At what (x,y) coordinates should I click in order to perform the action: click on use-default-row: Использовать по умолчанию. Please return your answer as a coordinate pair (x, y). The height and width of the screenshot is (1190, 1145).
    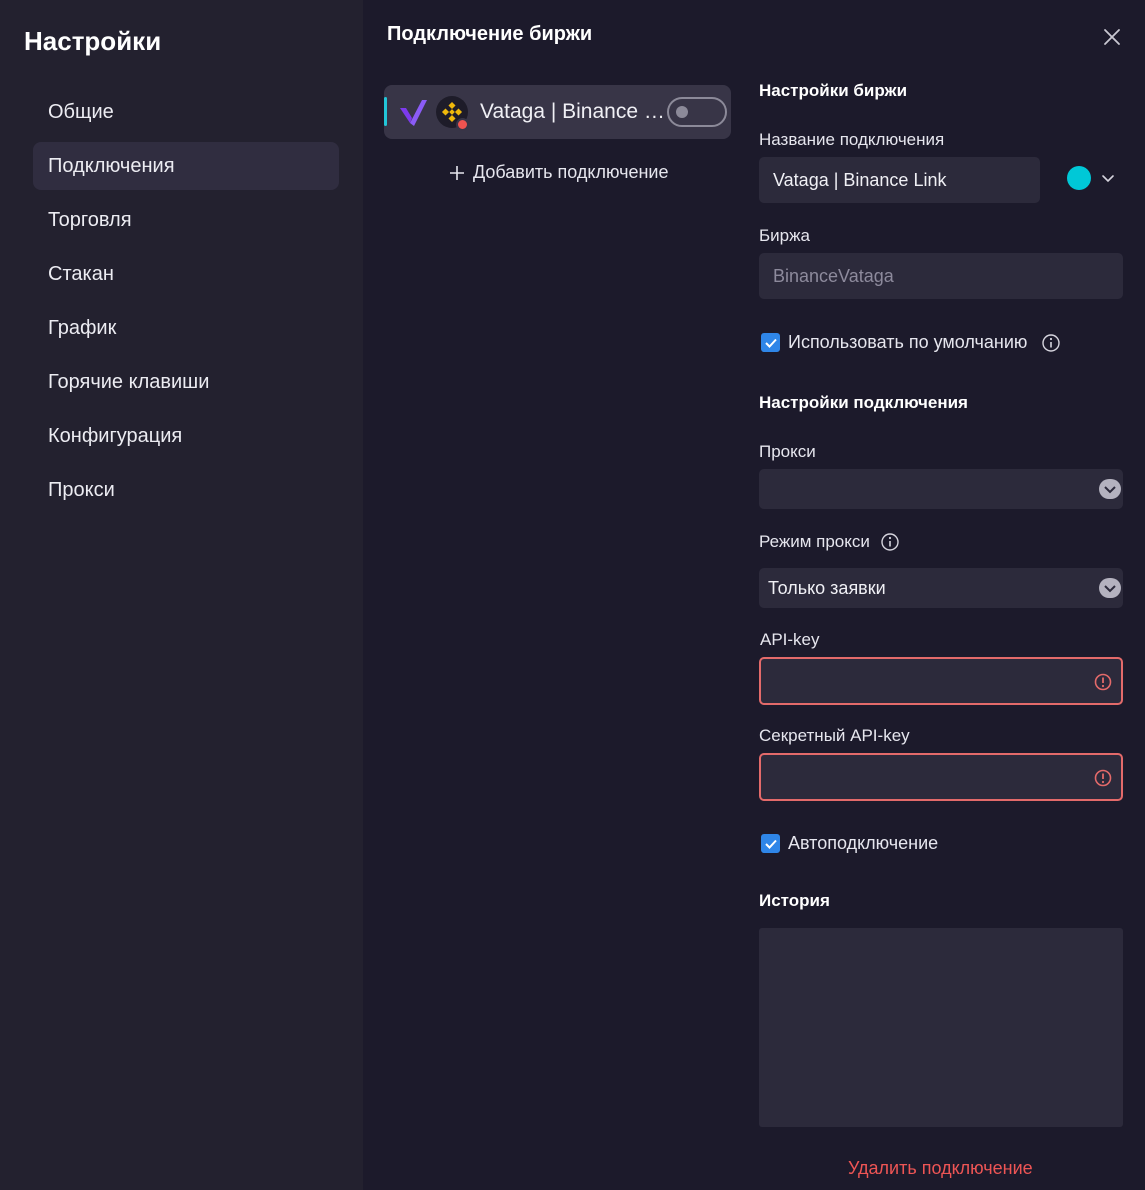
    Looking at the image, I should click on (911, 342).